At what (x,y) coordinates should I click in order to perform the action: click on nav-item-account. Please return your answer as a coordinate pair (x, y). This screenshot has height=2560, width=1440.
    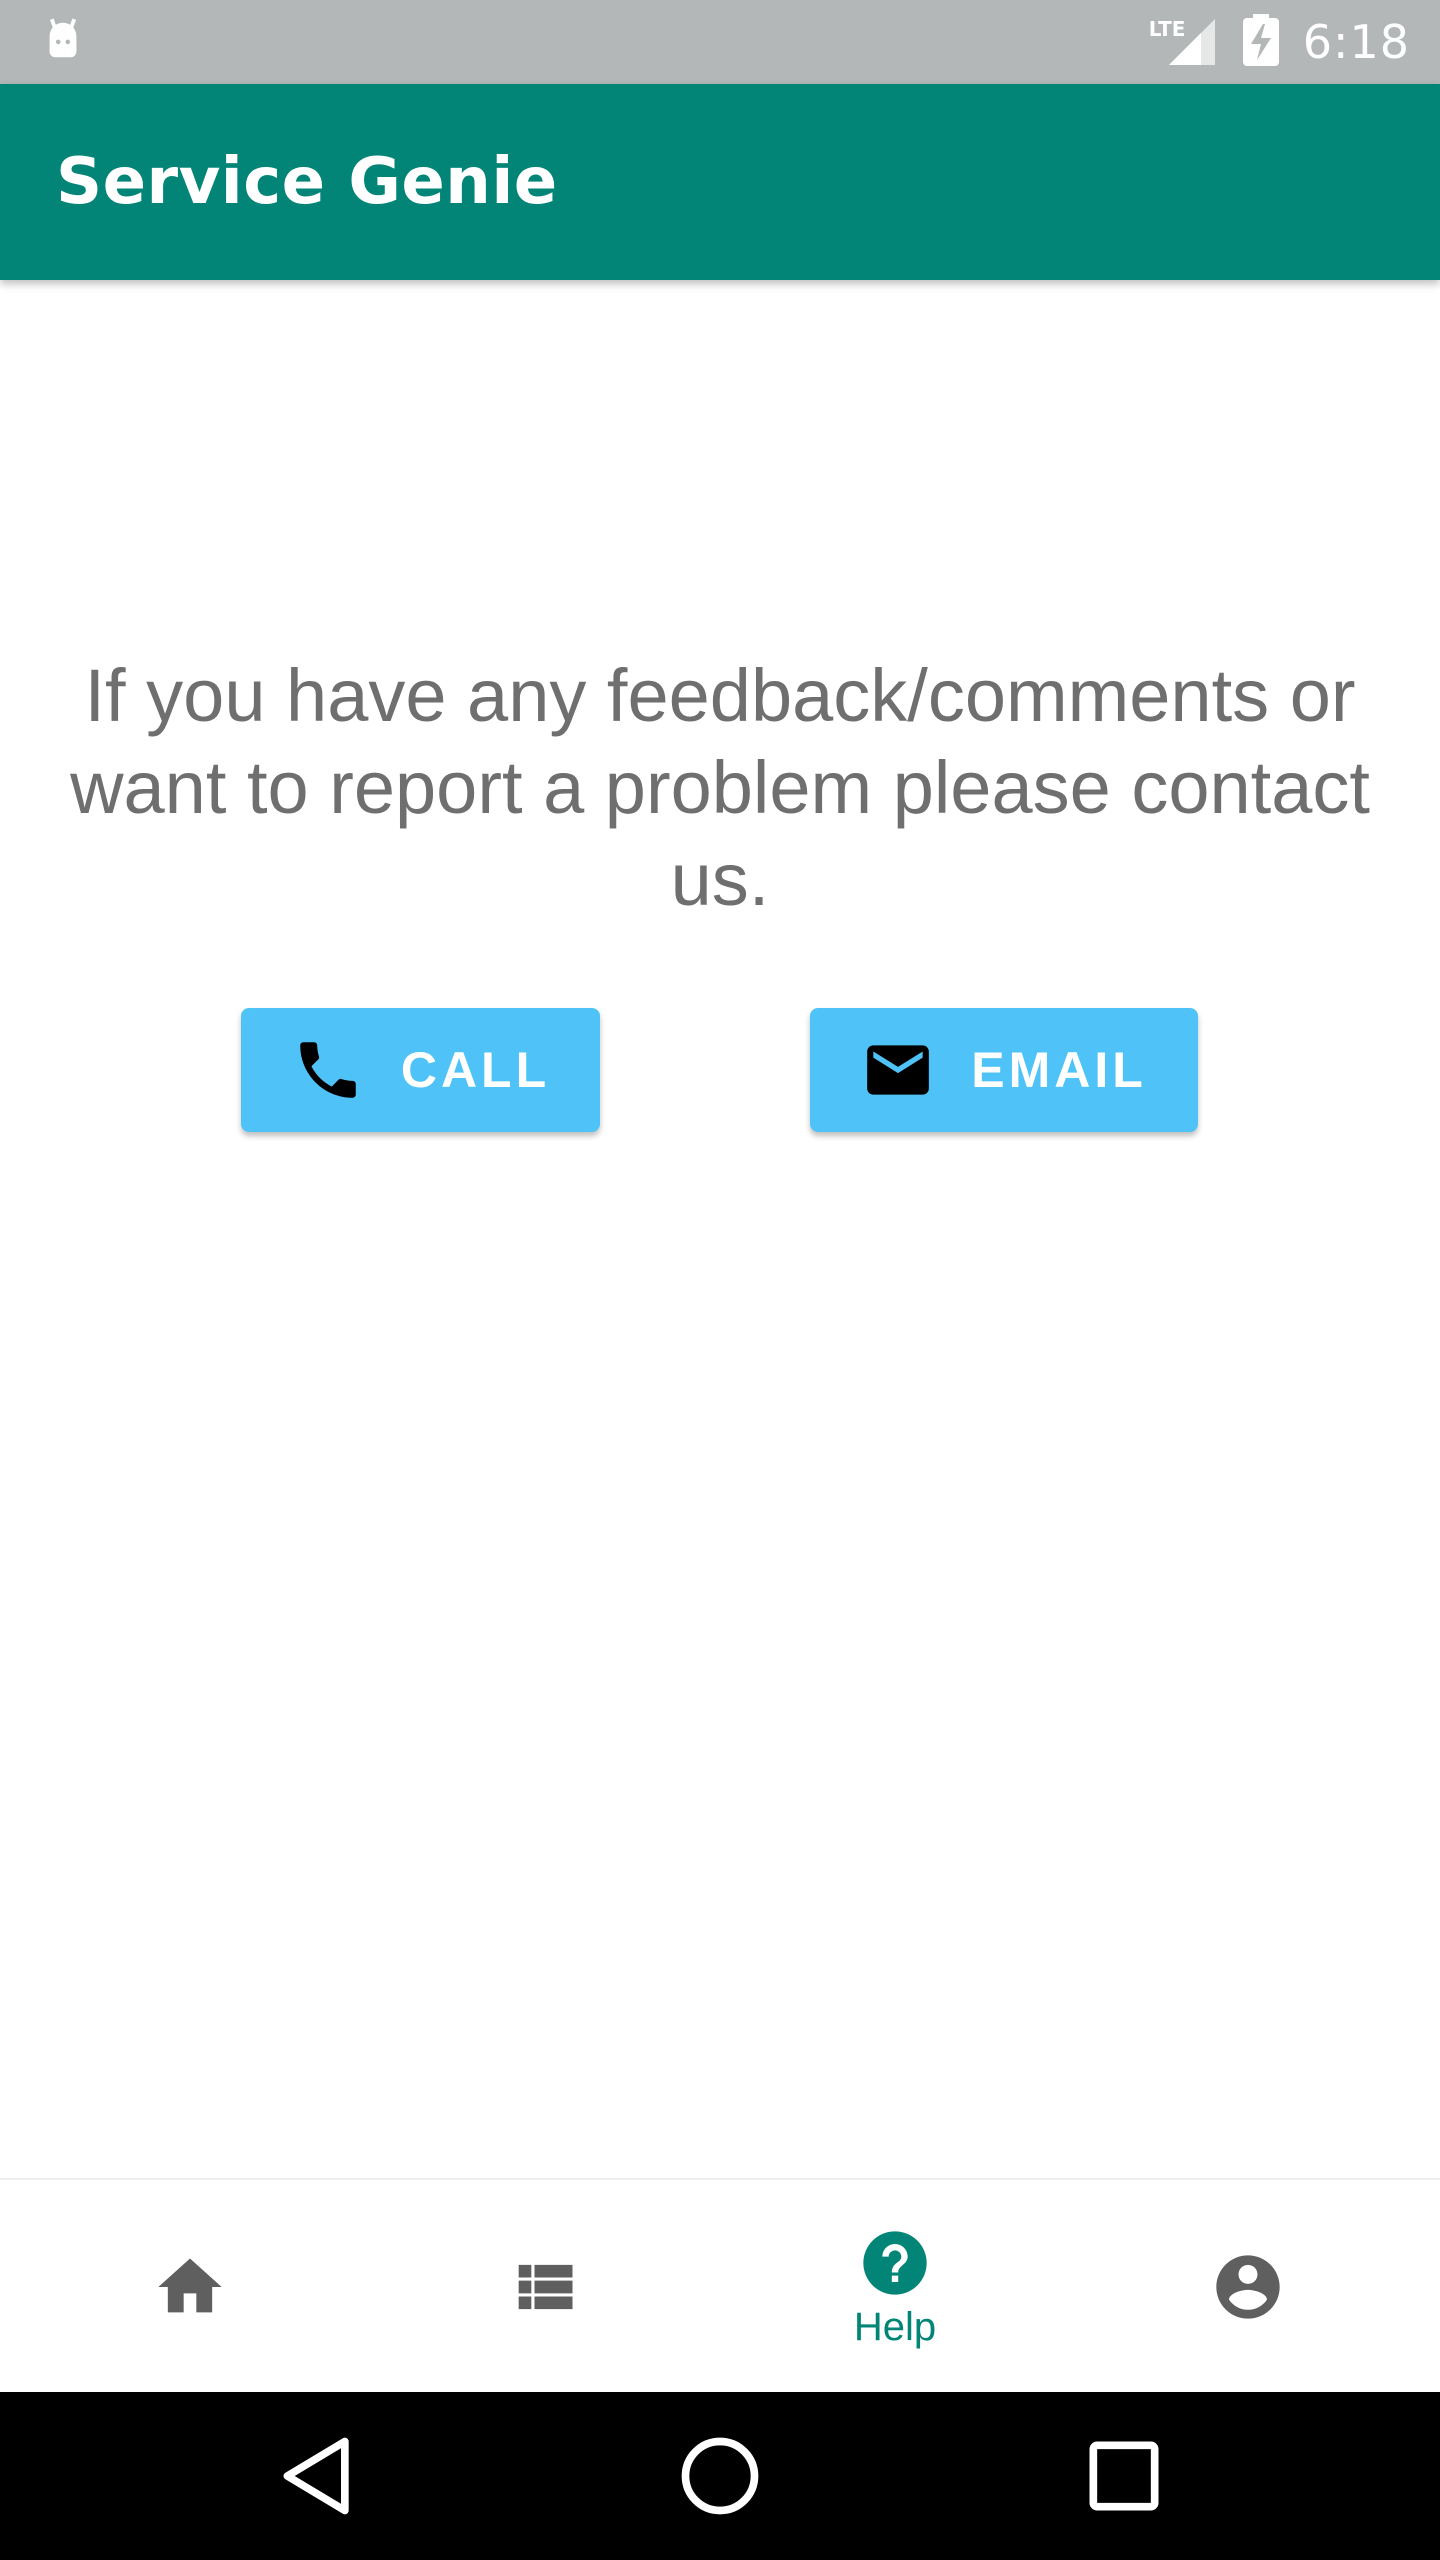
    Looking at the image, I should click on (1248, 2287).